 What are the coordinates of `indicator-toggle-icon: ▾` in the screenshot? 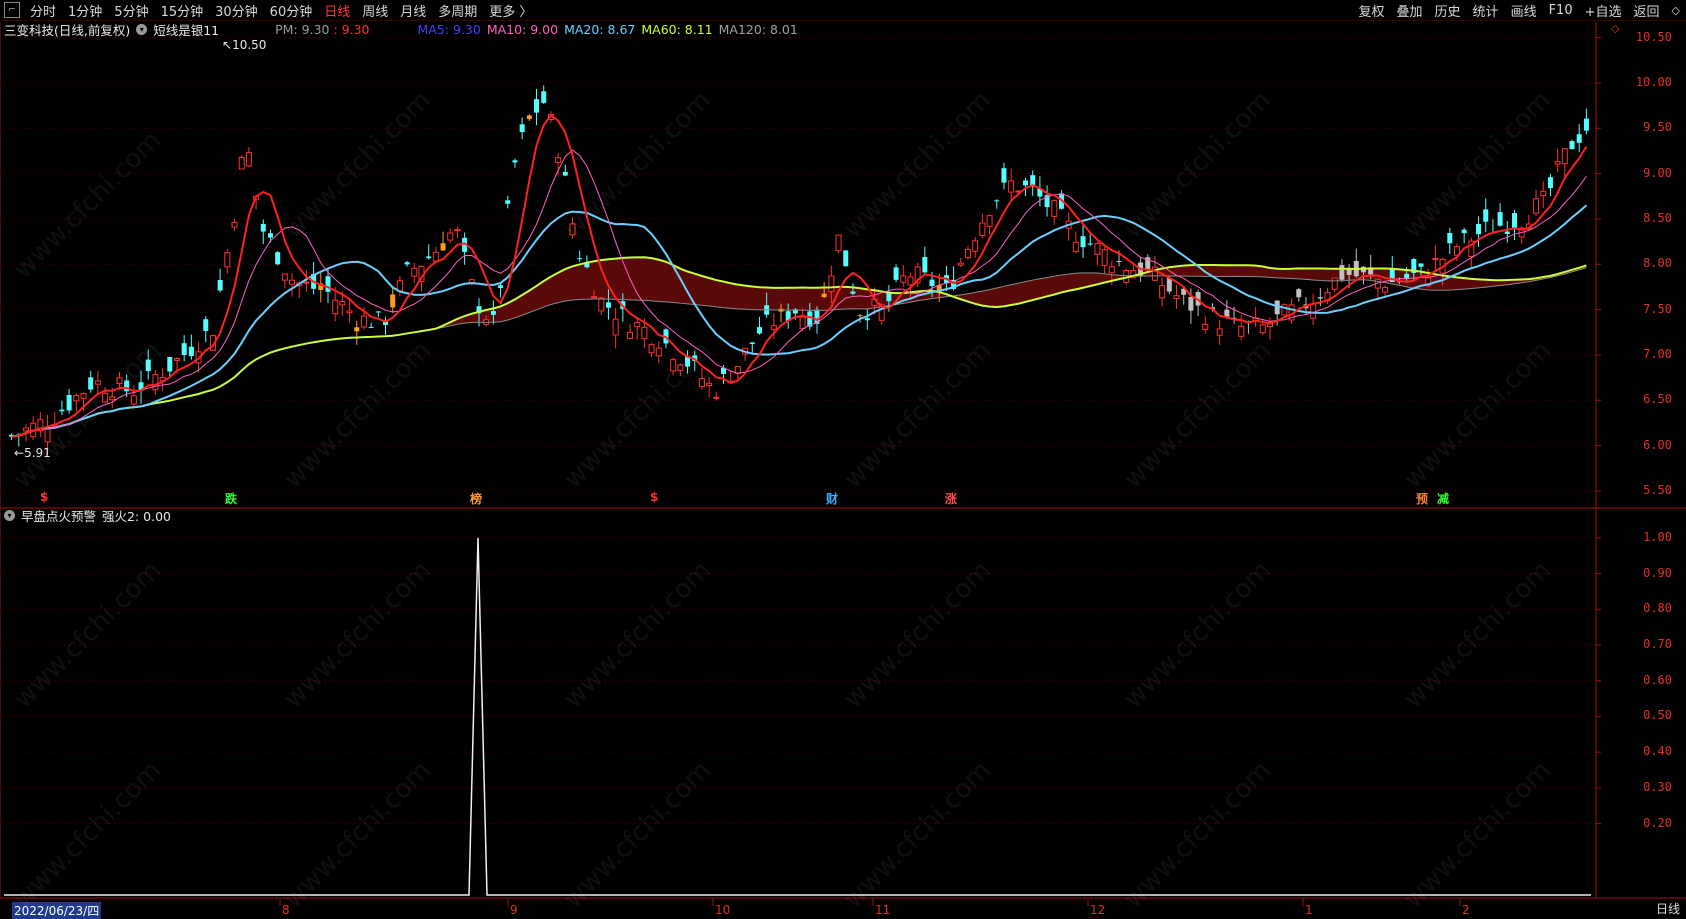 It's located at (142, 29).